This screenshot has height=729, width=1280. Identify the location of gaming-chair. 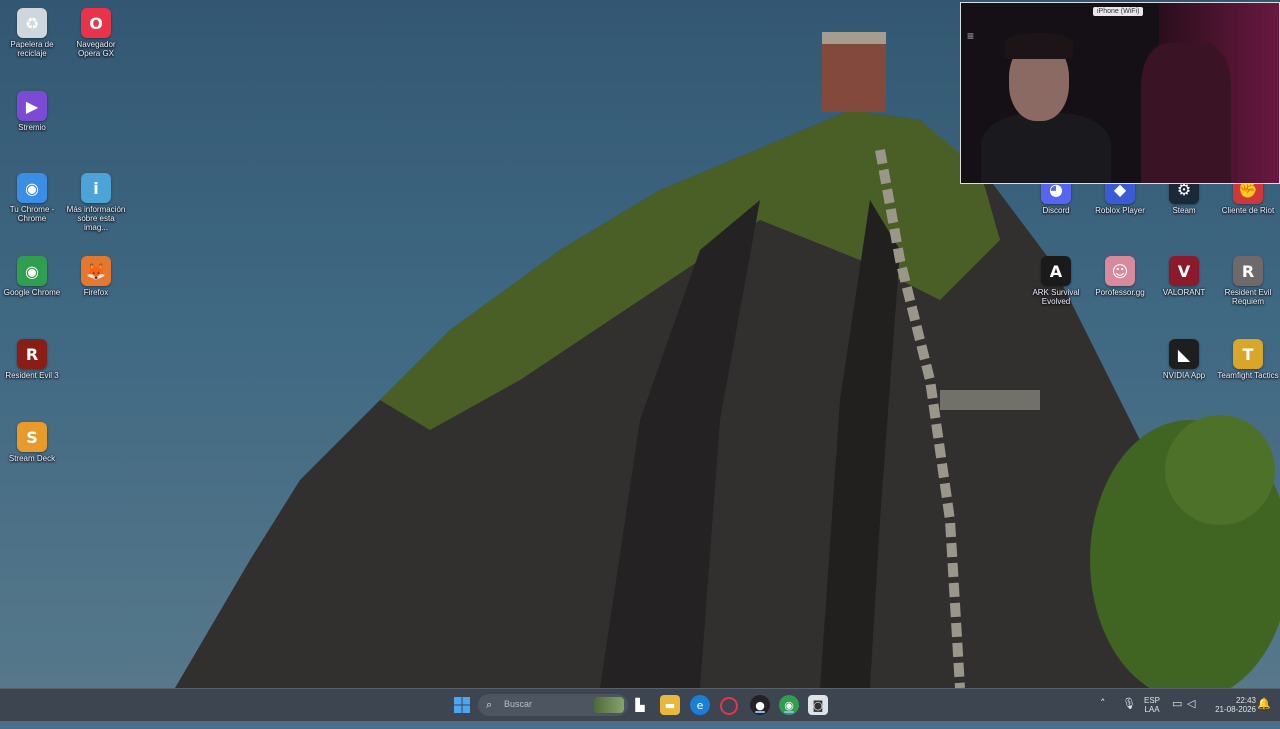
(1186, 113).